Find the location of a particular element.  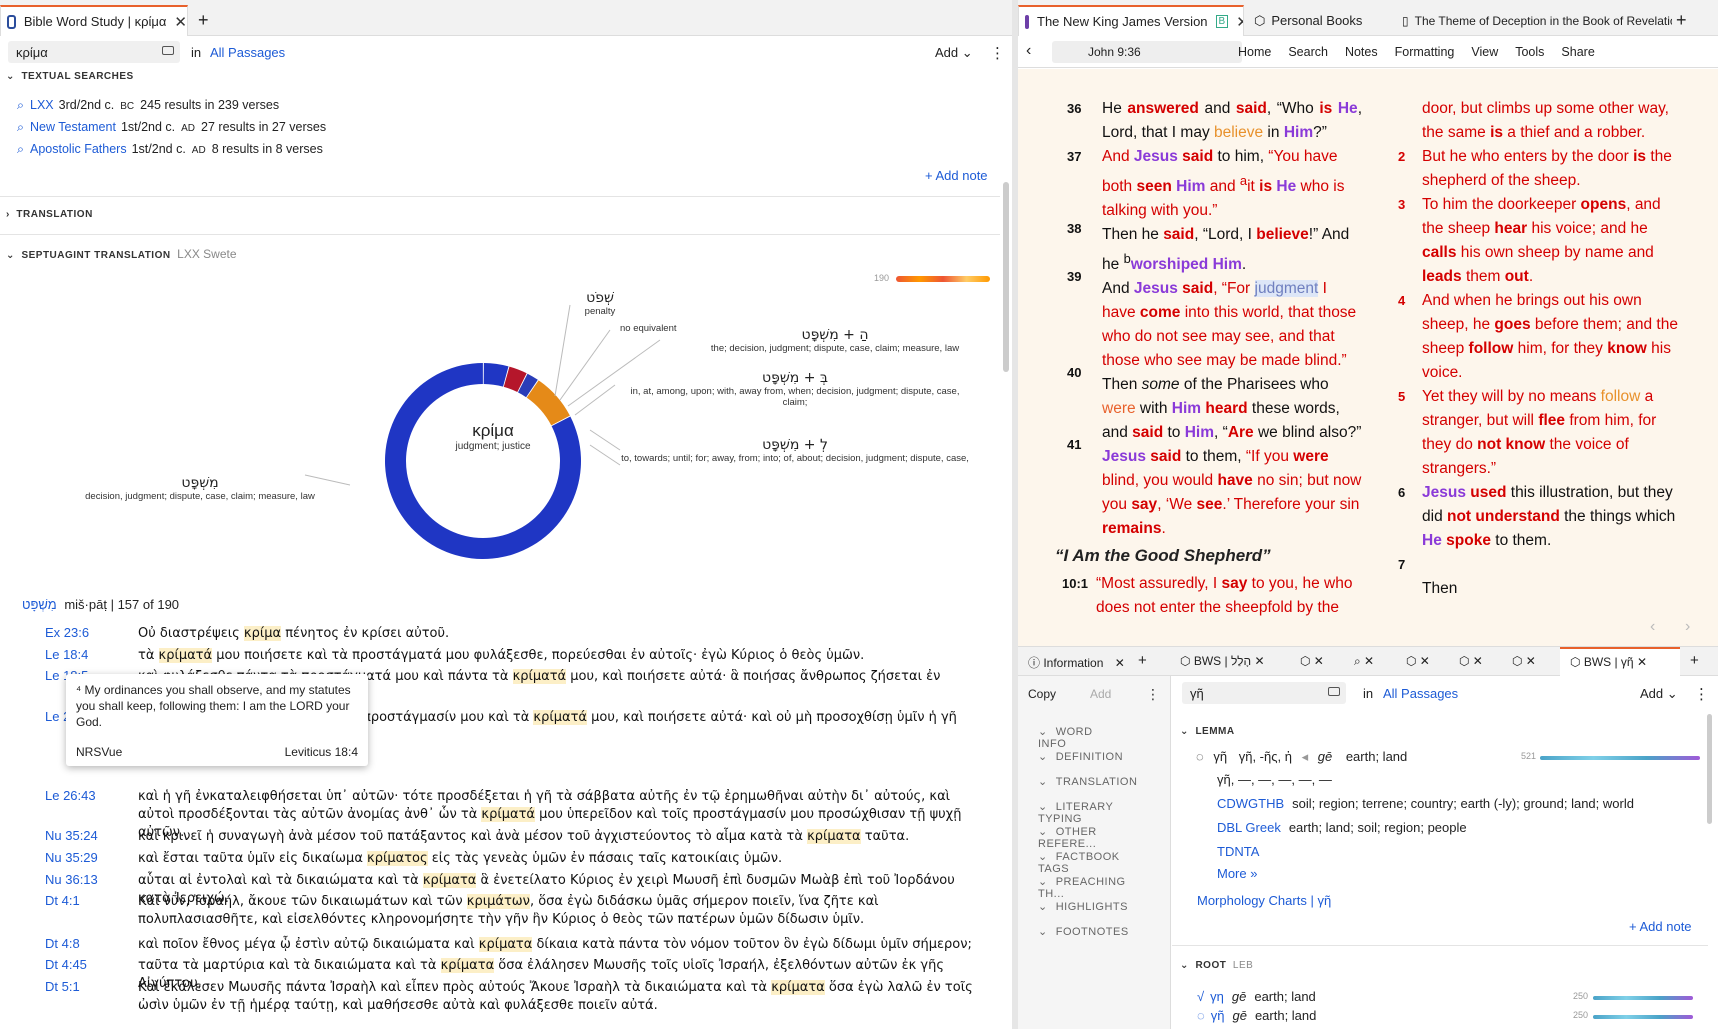

menu-share: Share is located at coordinates (1577, 52).